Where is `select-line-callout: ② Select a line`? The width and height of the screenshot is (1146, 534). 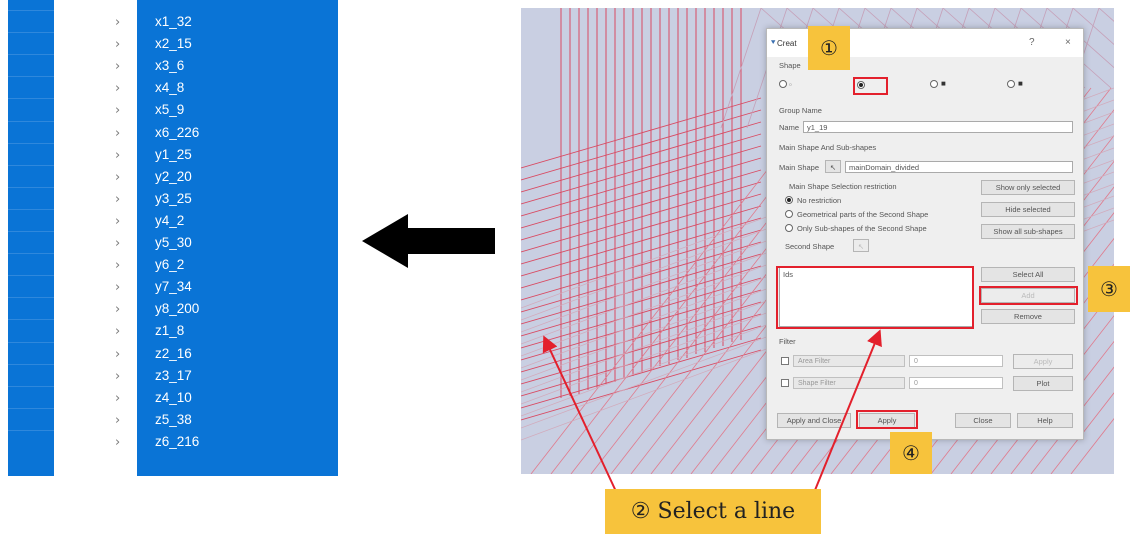 select-line-callout: ② Select a line is located at coordinates (713, 511).